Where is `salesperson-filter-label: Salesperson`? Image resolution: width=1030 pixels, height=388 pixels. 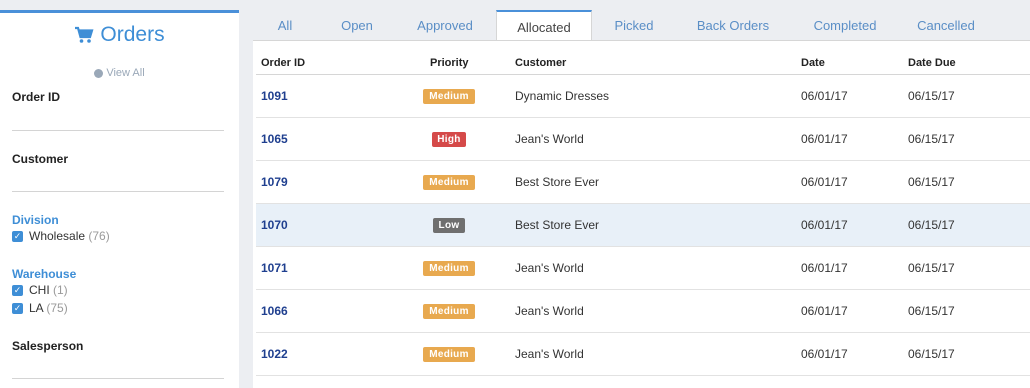
salesperson-filter-label: Salesperson is located at coordinates (48, 346).